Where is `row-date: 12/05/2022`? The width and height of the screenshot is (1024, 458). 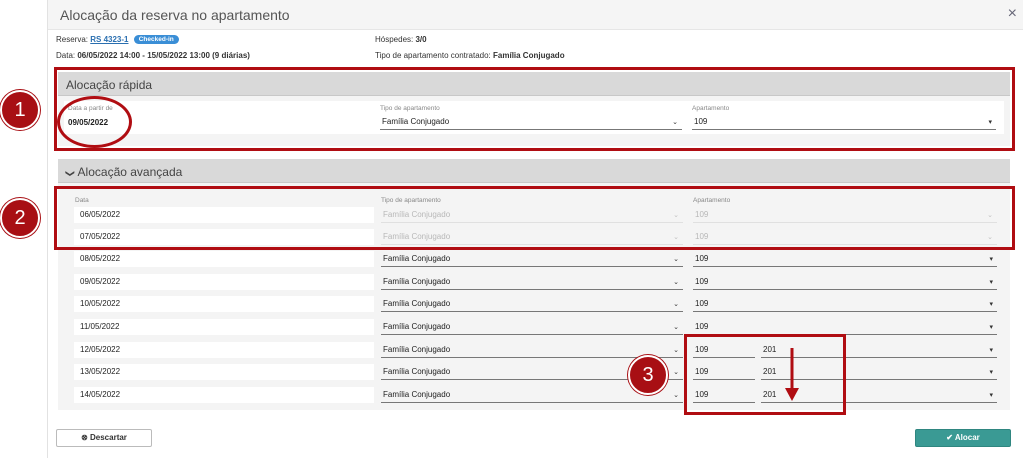 row-date: 12/05/2022 is located at coordinates (224, 350).